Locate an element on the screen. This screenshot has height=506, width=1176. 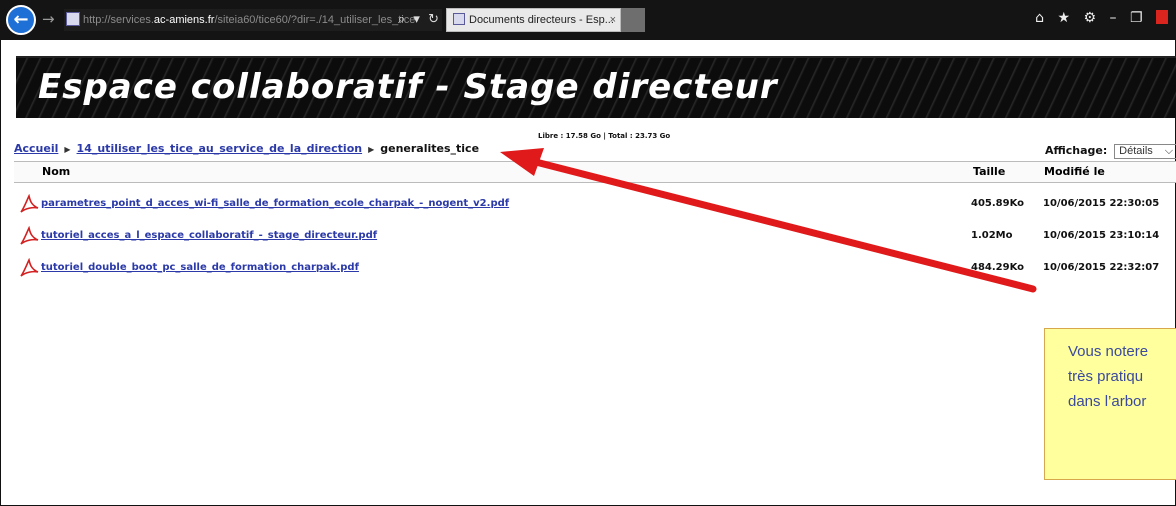
callout-line: très pratiqu is located at coordinates (1106, 376).